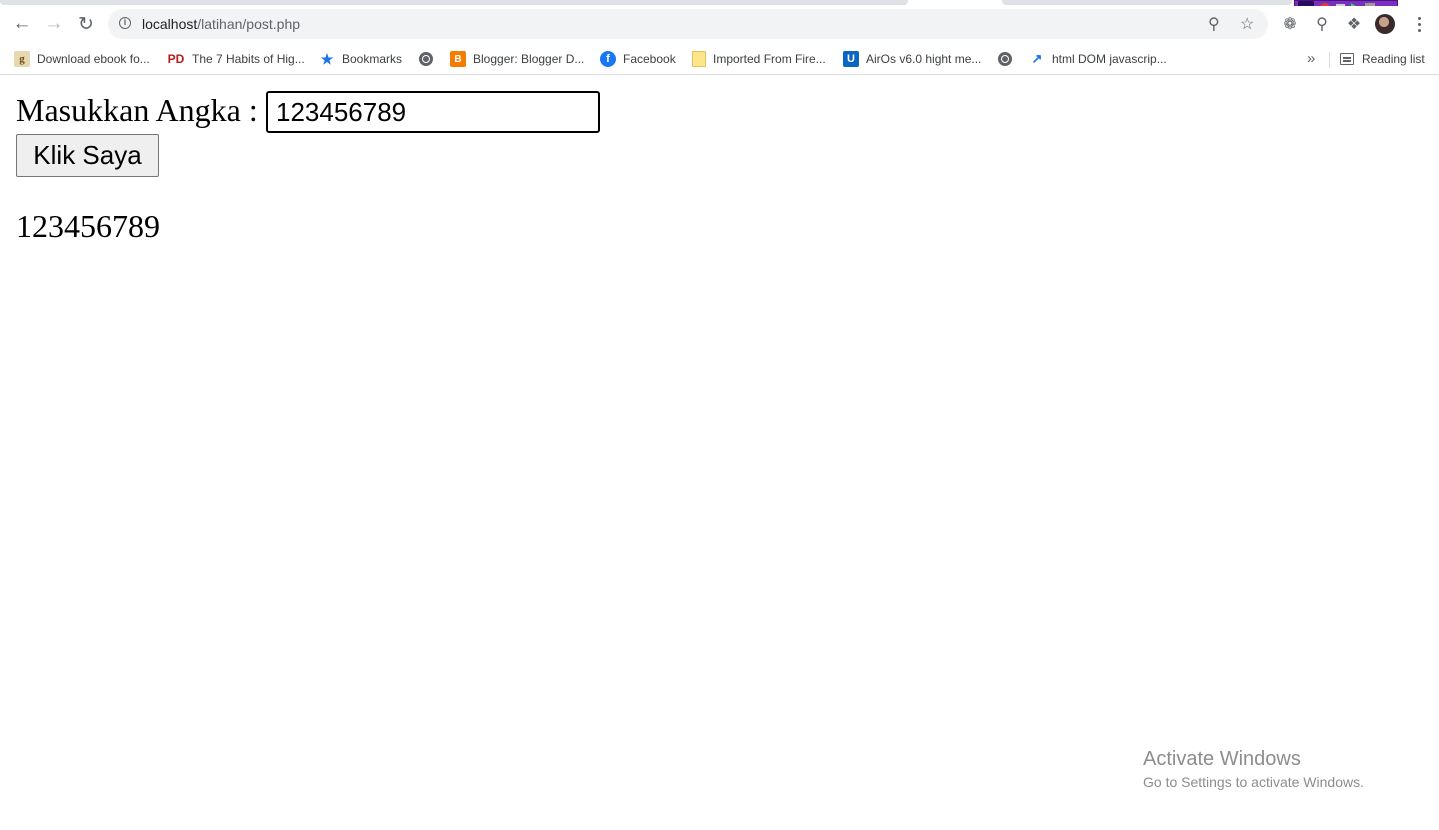 This screenshot has width=1439, height=830. I want to click on facebook-favicon-icon: f, so click(608, 59).